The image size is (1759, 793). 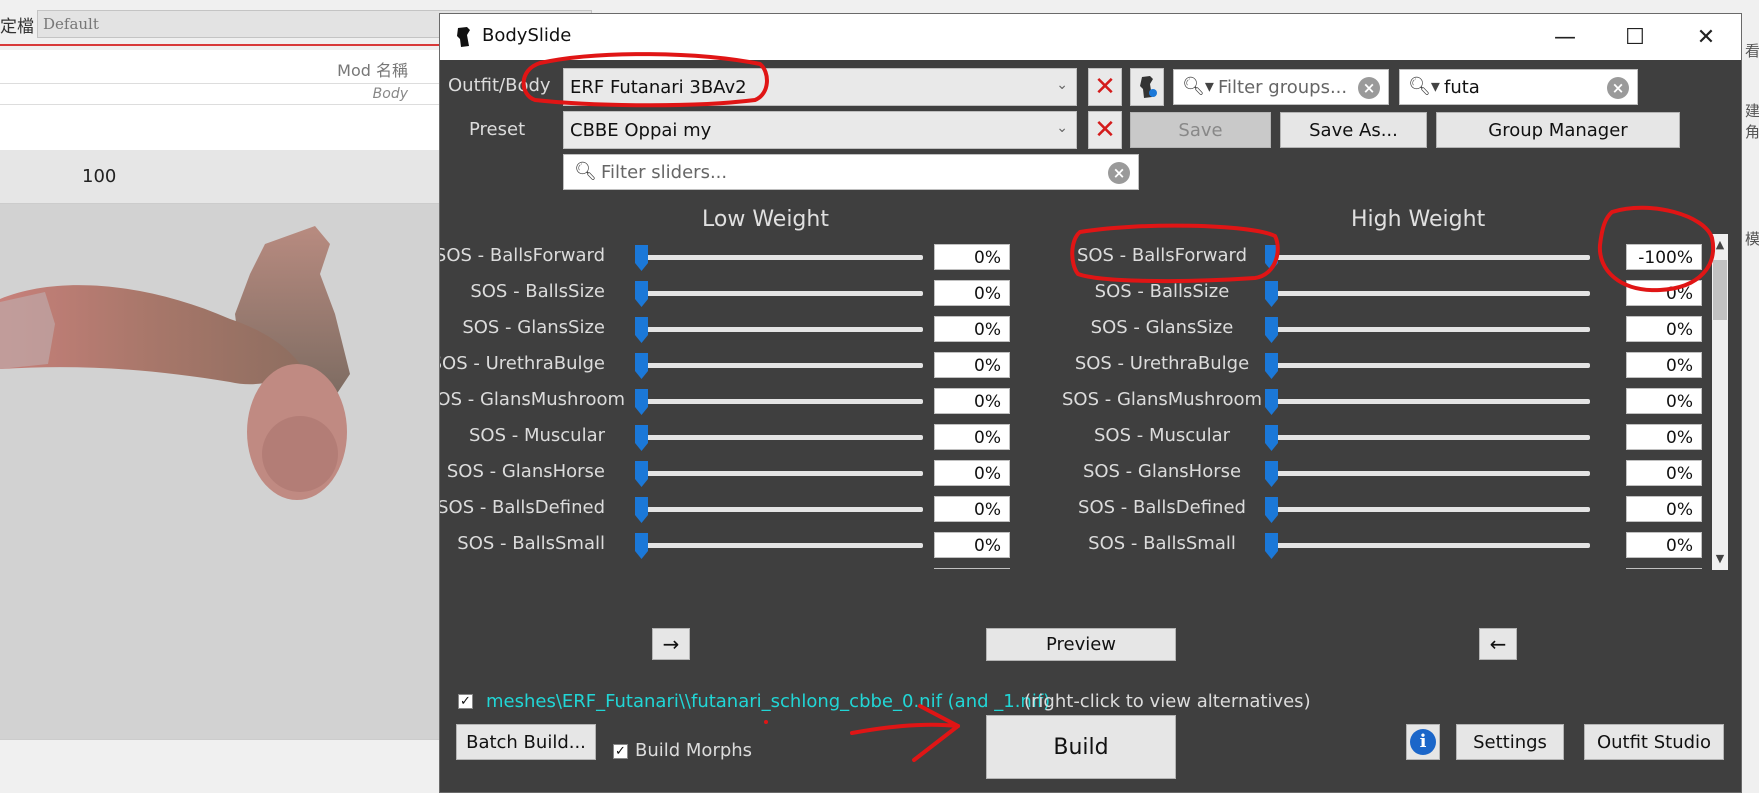 I want to click on high-slider-label: SOS - UrethraBulge, so click(x=1162, y=363).